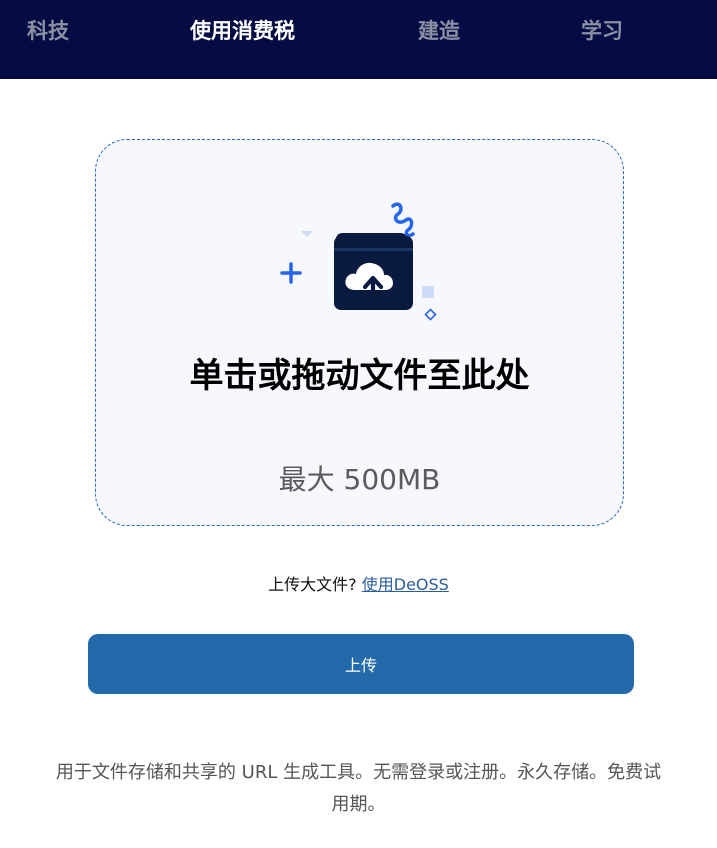  I want to click on square-decoration, so click(428, 292).